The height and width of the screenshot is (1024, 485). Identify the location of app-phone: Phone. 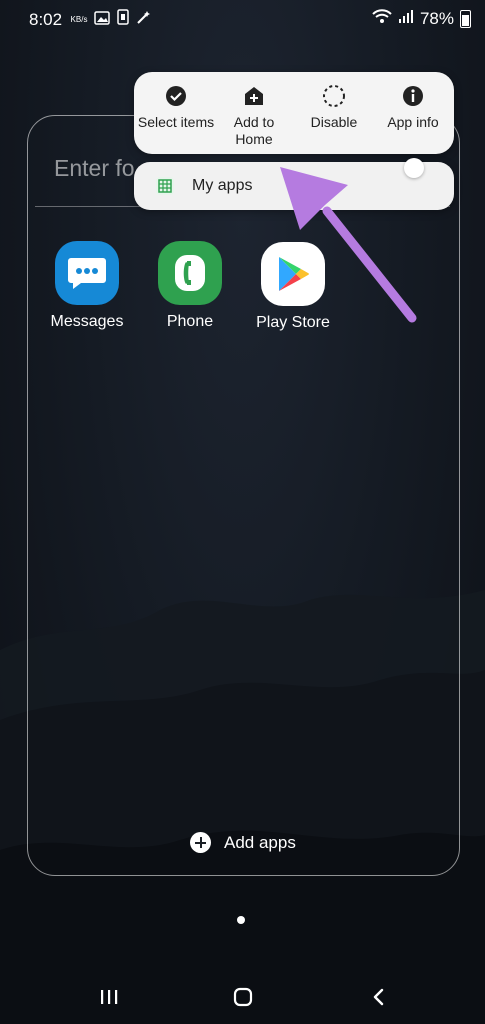
(190, 286).